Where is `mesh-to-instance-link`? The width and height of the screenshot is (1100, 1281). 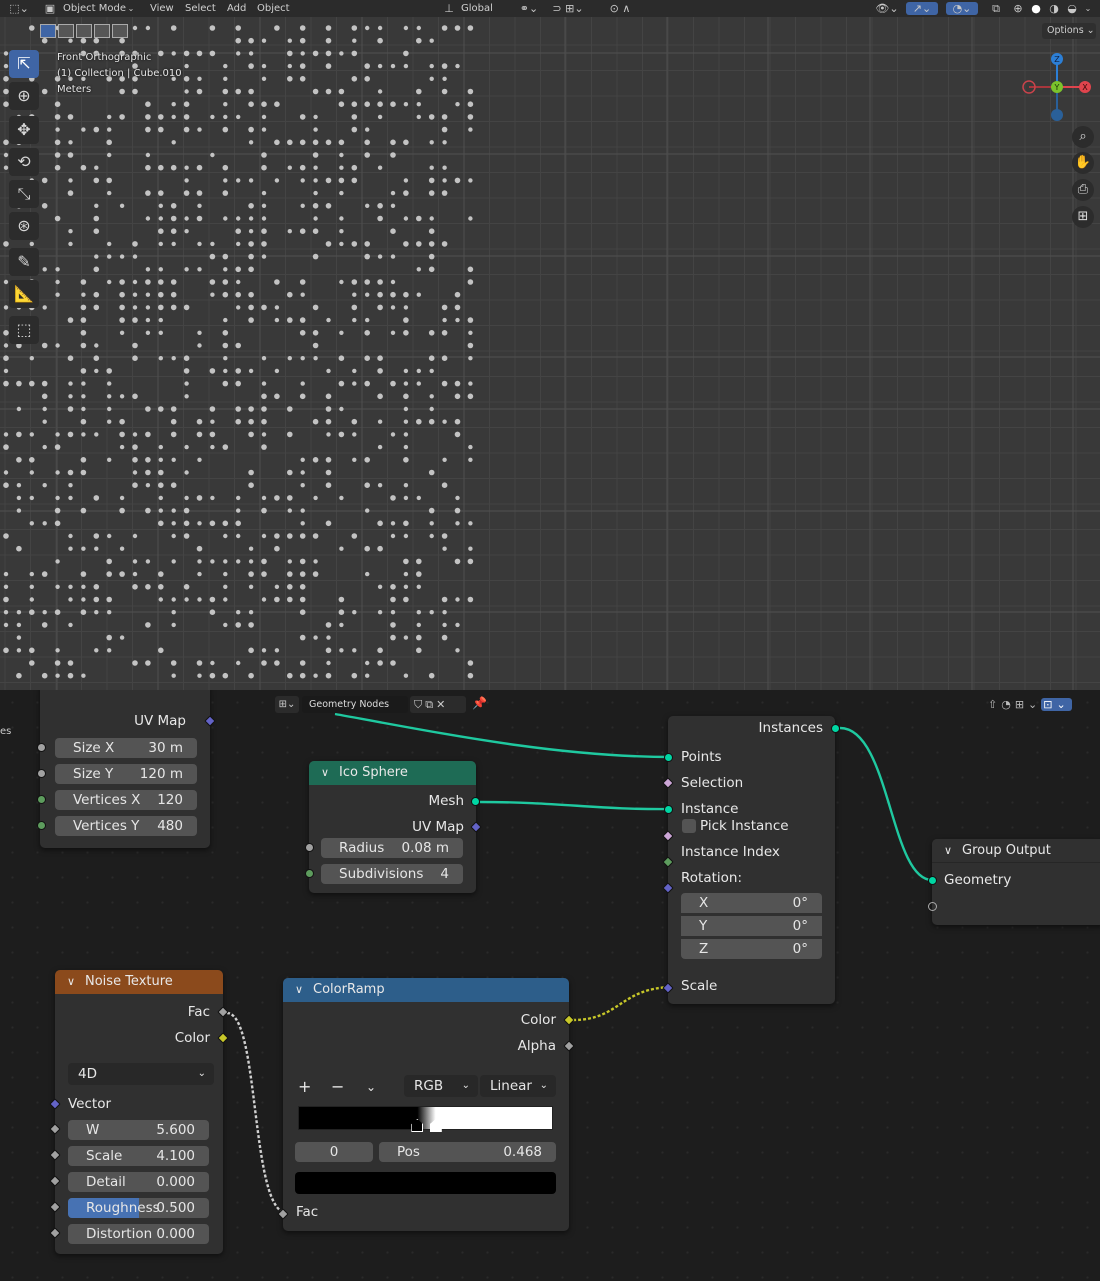
mesh-to-instance-link is located at coordinates (576, 805).